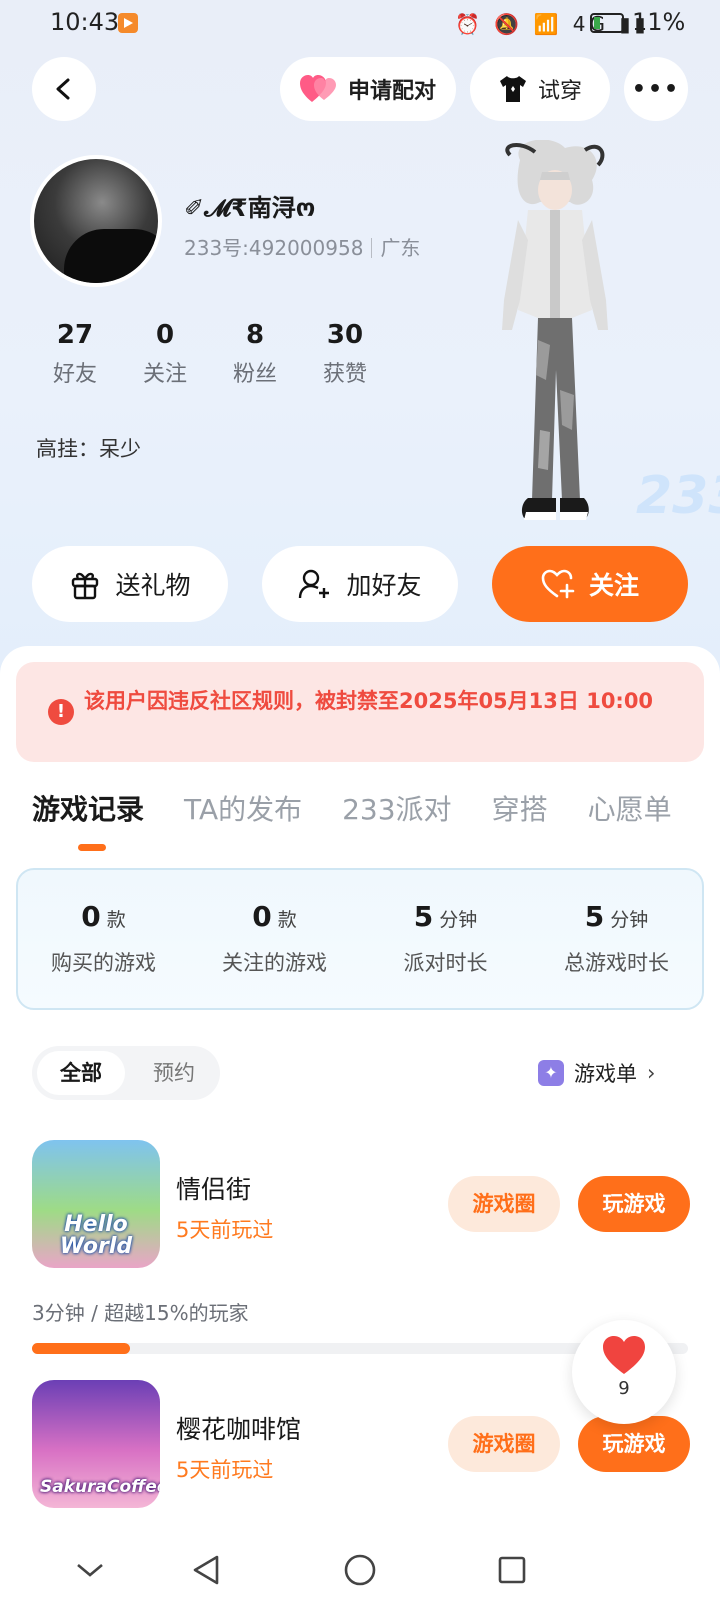 The height and width of the screenshot is (1600, 720). What do you see at coordinates (372, 248) in the screenshot?
I see `divider` at bounding box center [372, 248].